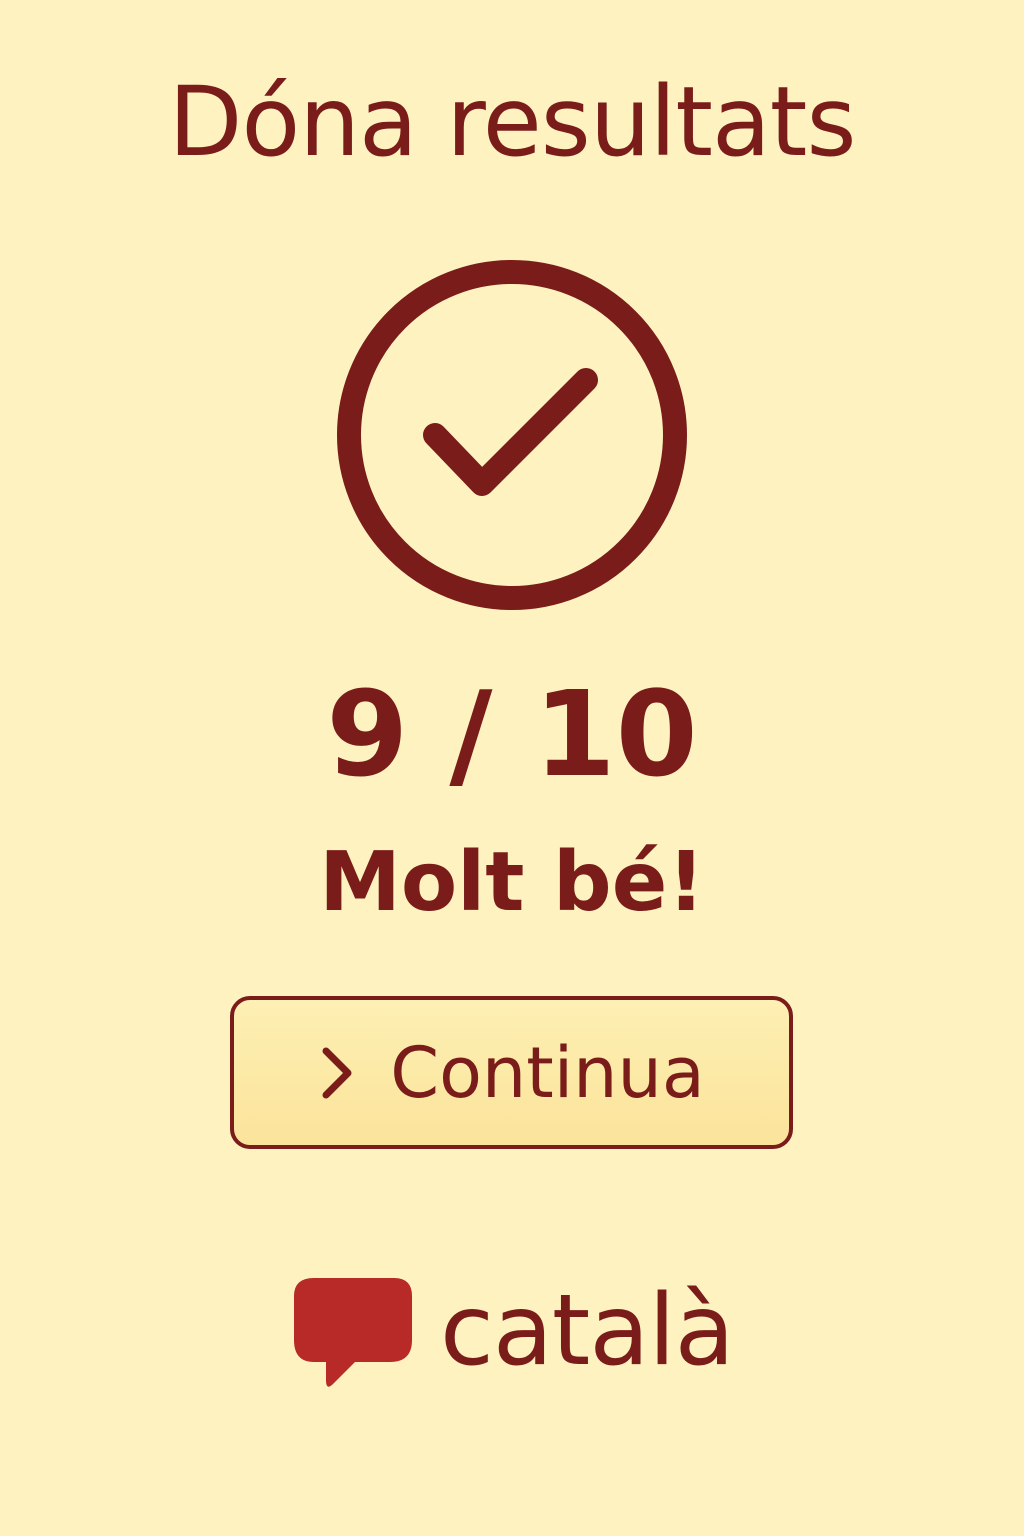 Image resolution: width=1024 pixels, height=1536 pixels. I want to click on chevron-right-icon, so click(337, 1073).